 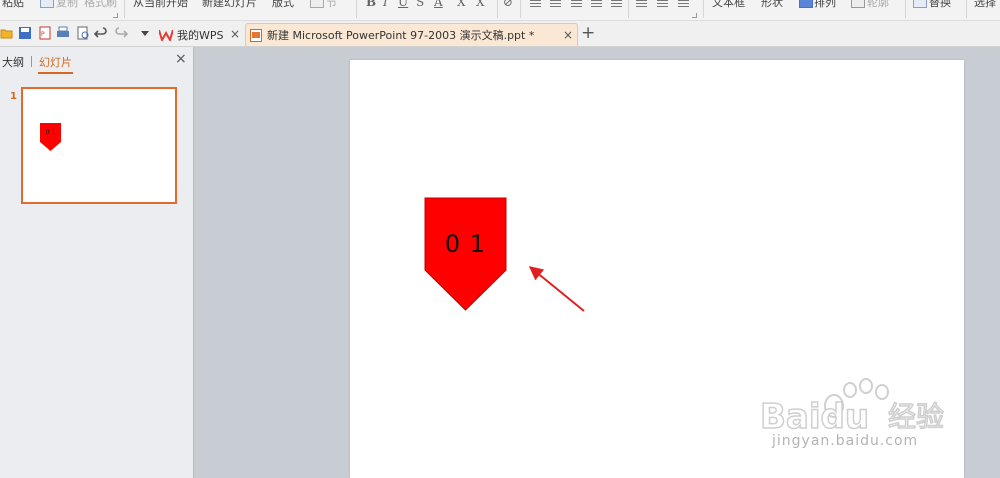 I want to click on pane-tabs: 大纲 幻灯片 ×, so click(x=96, y=60).